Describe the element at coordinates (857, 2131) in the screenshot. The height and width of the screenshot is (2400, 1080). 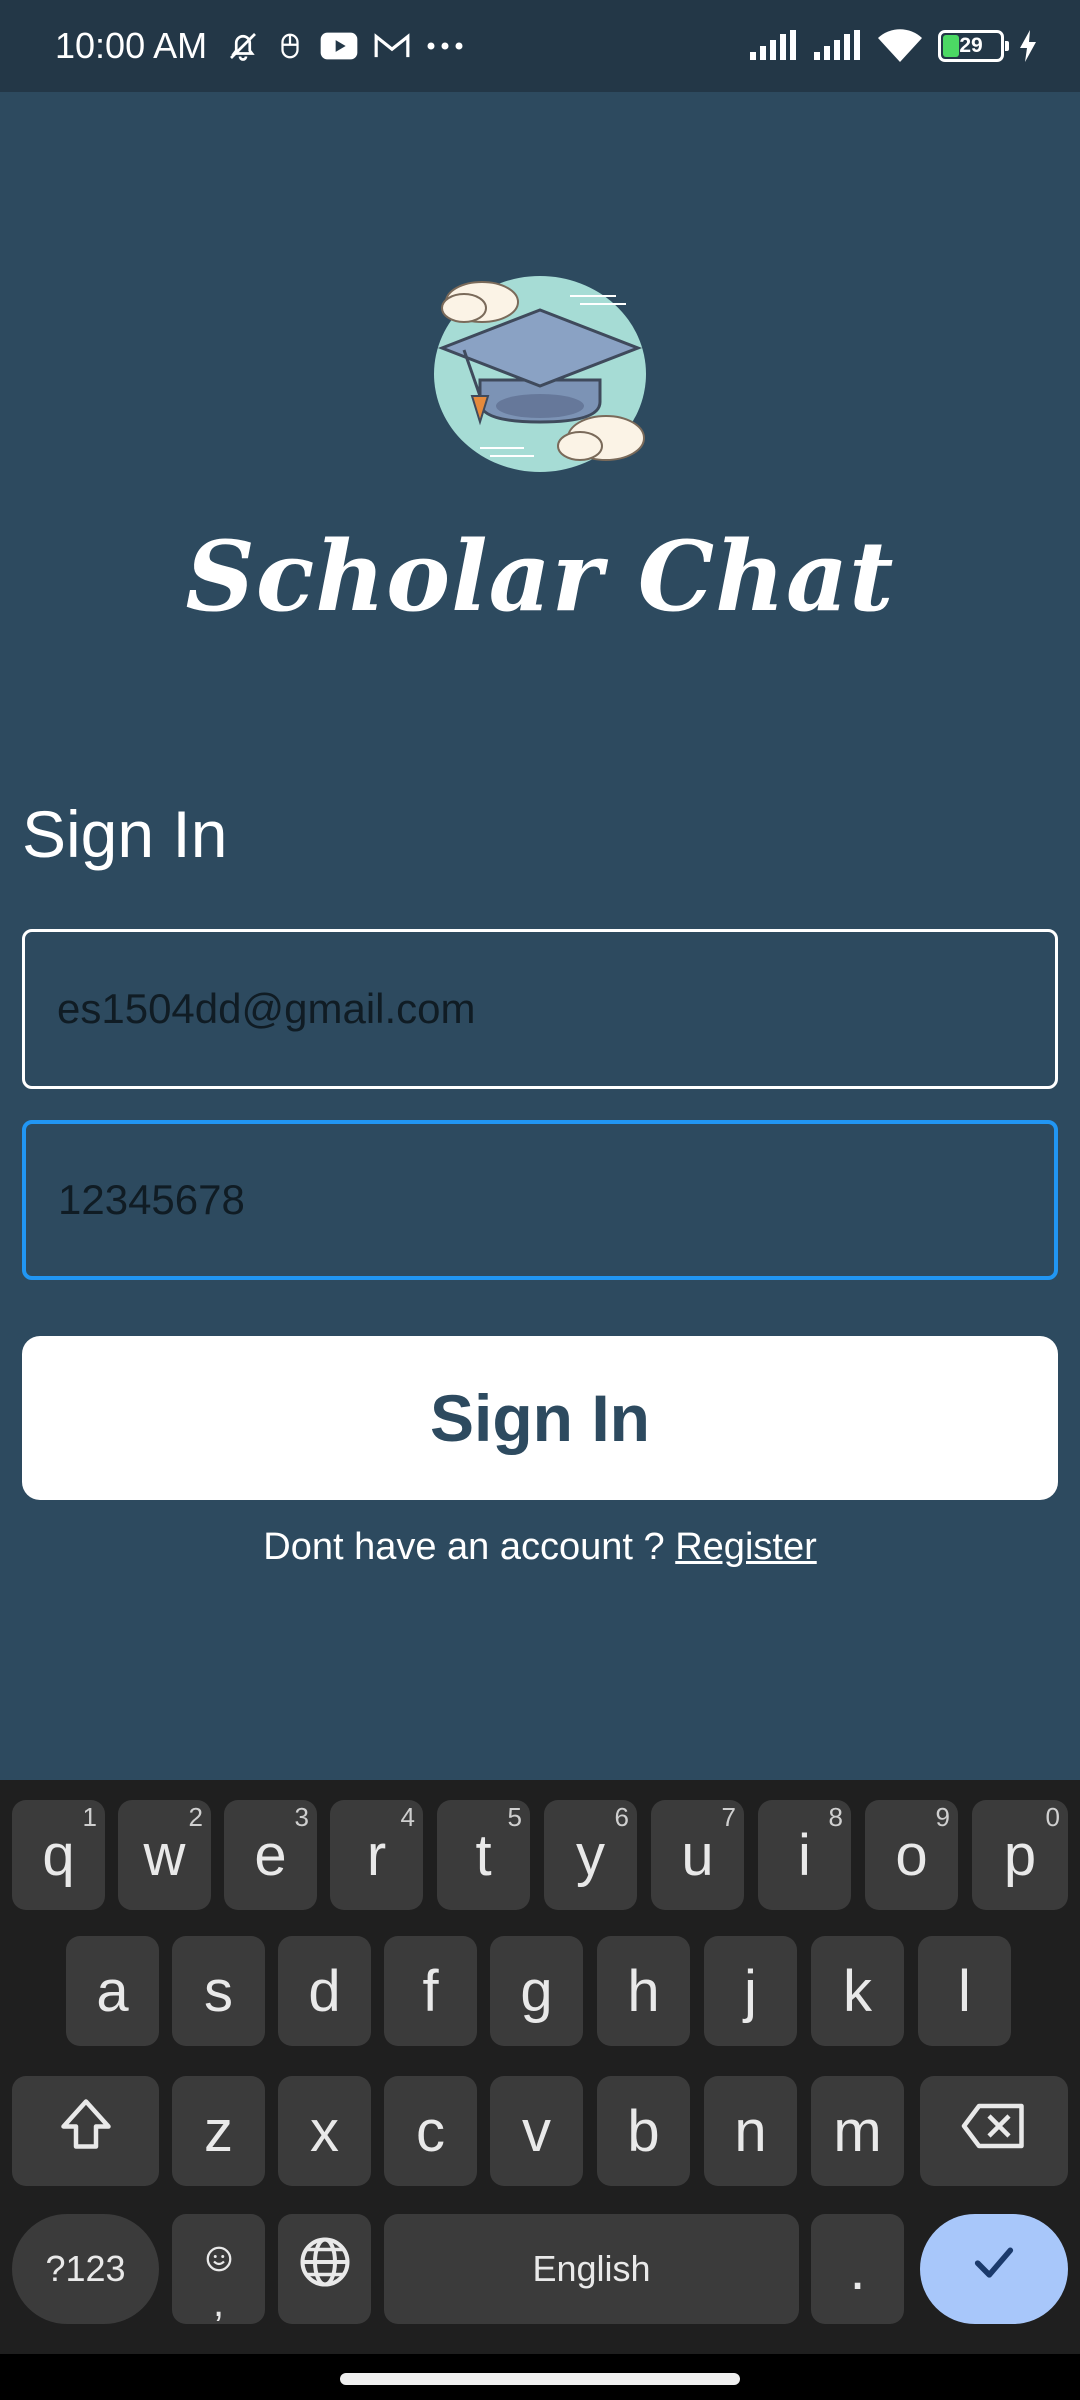
I see `key-m: m` at that location.